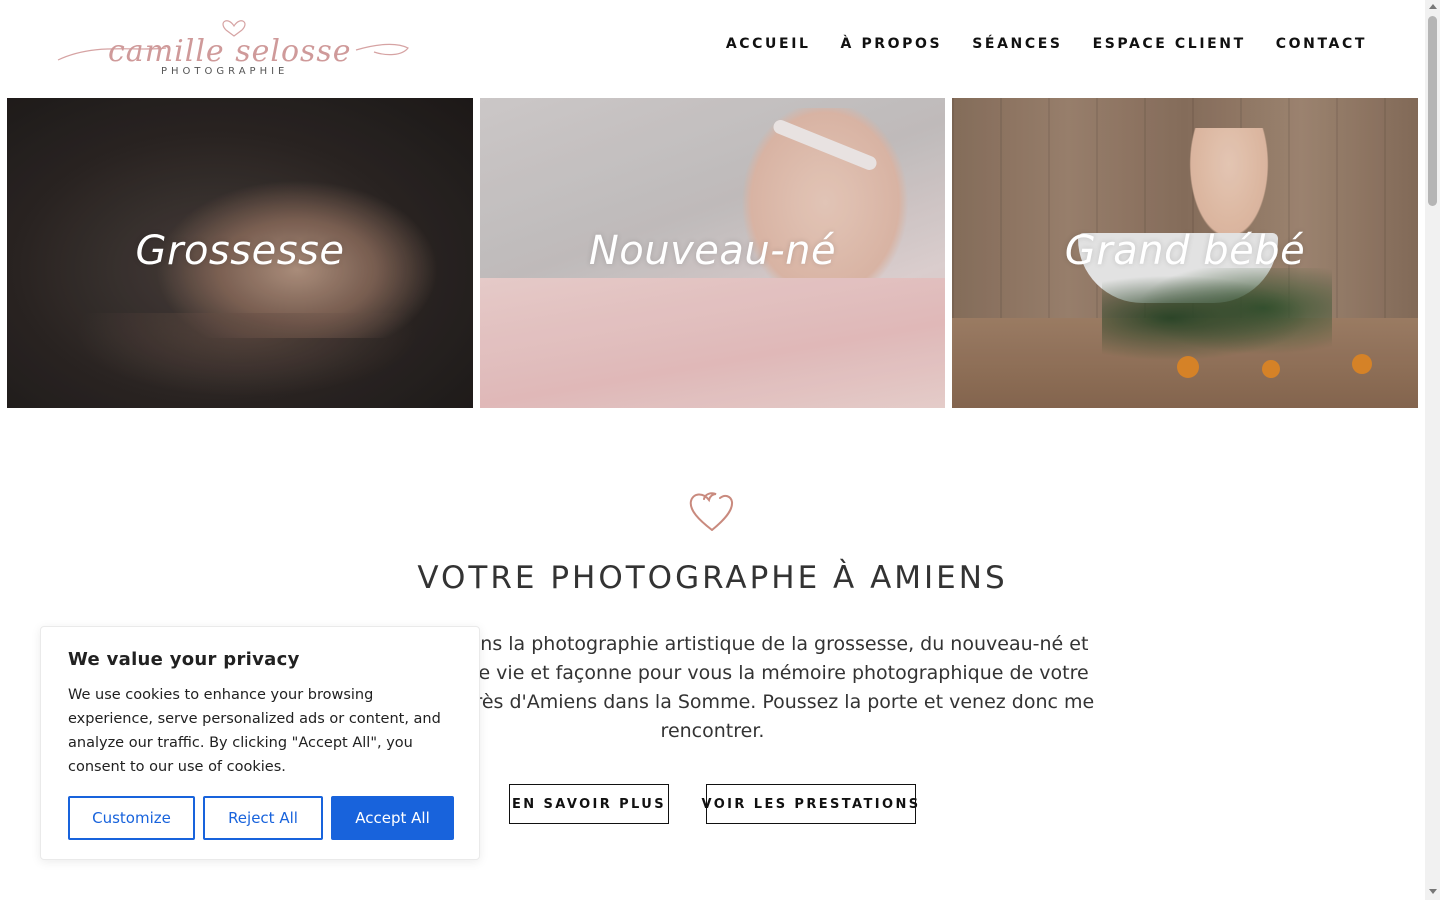 The height and width of the screenshot is (900, 1440). What do you see at coordinates (892, 44) in the screenshot?
I see `nav-a-propos: À PROPOS` at bounding box center [892, 44].